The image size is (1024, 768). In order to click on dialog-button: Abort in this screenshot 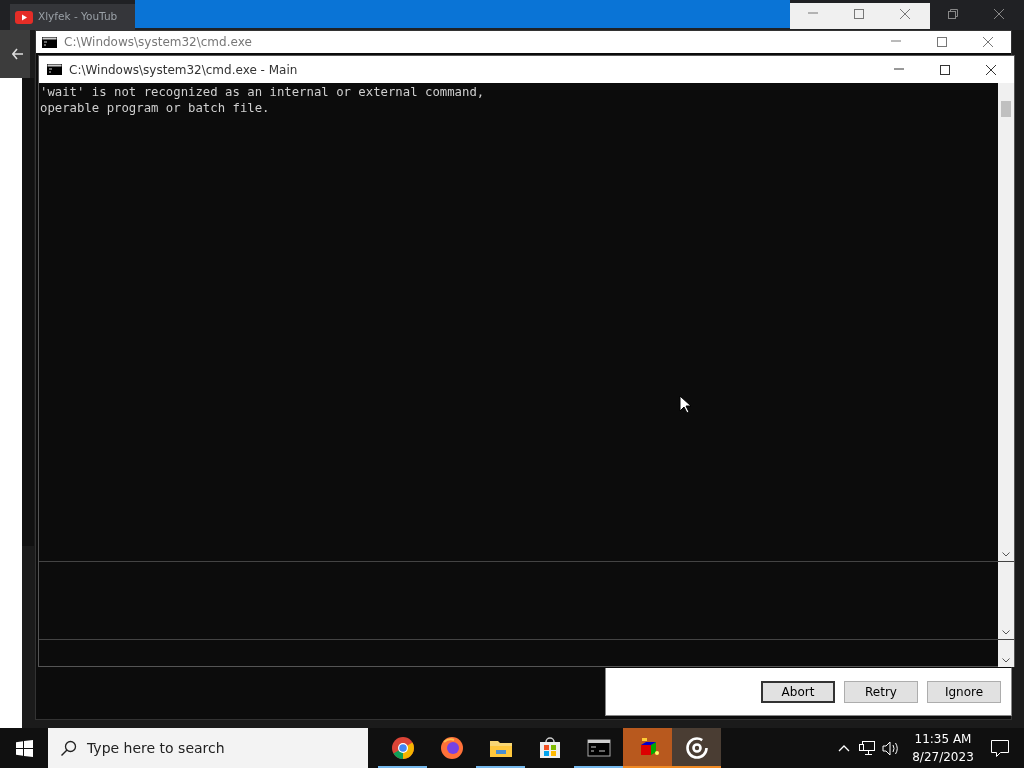, I will do `click(798, 691)`.